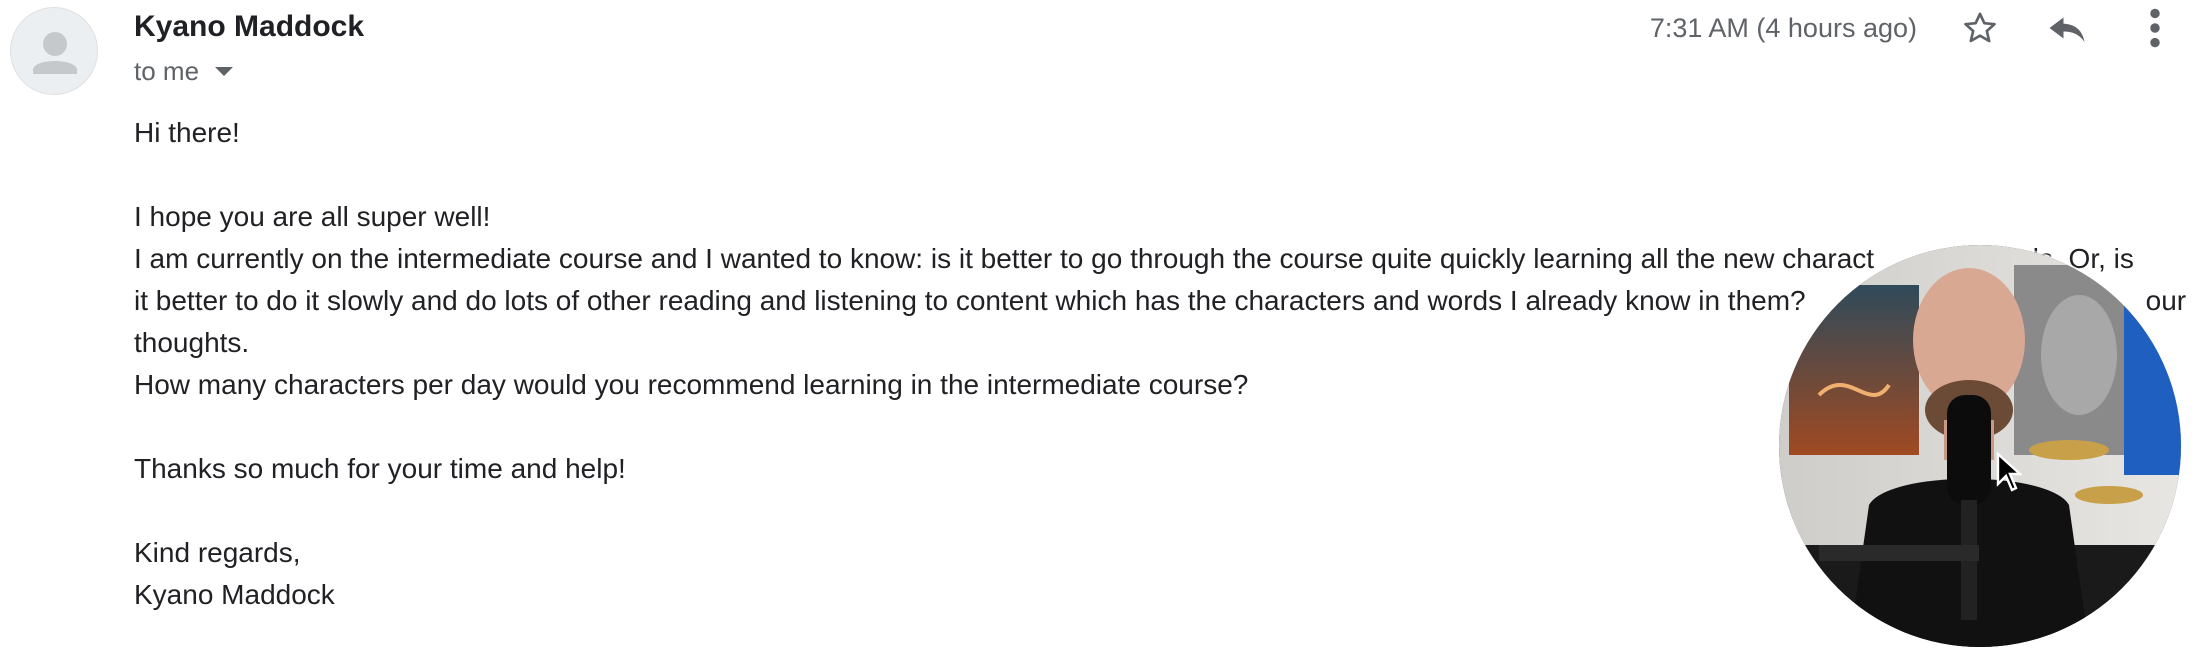 The width and height of the screenshot is (2208, 664). What do you see at coordinates (167, 71) in the screenshot?
I see `recipient-label: to me` at bounding box center [167, 71].